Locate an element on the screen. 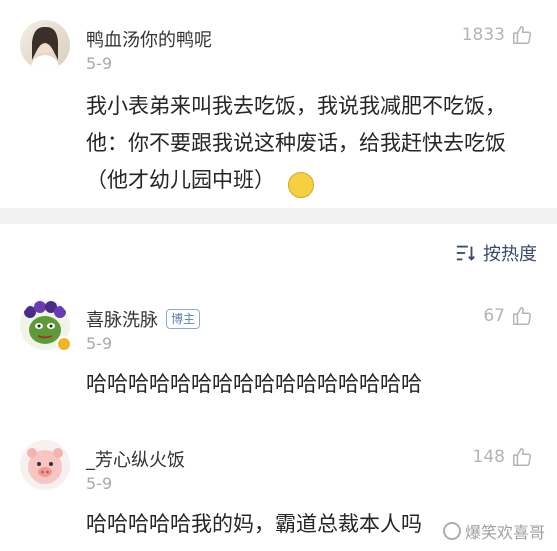 The height and width of the screenshot is (551, 557). watermark: 爆笑欢喜哥 is located at coordinates (493, 531).